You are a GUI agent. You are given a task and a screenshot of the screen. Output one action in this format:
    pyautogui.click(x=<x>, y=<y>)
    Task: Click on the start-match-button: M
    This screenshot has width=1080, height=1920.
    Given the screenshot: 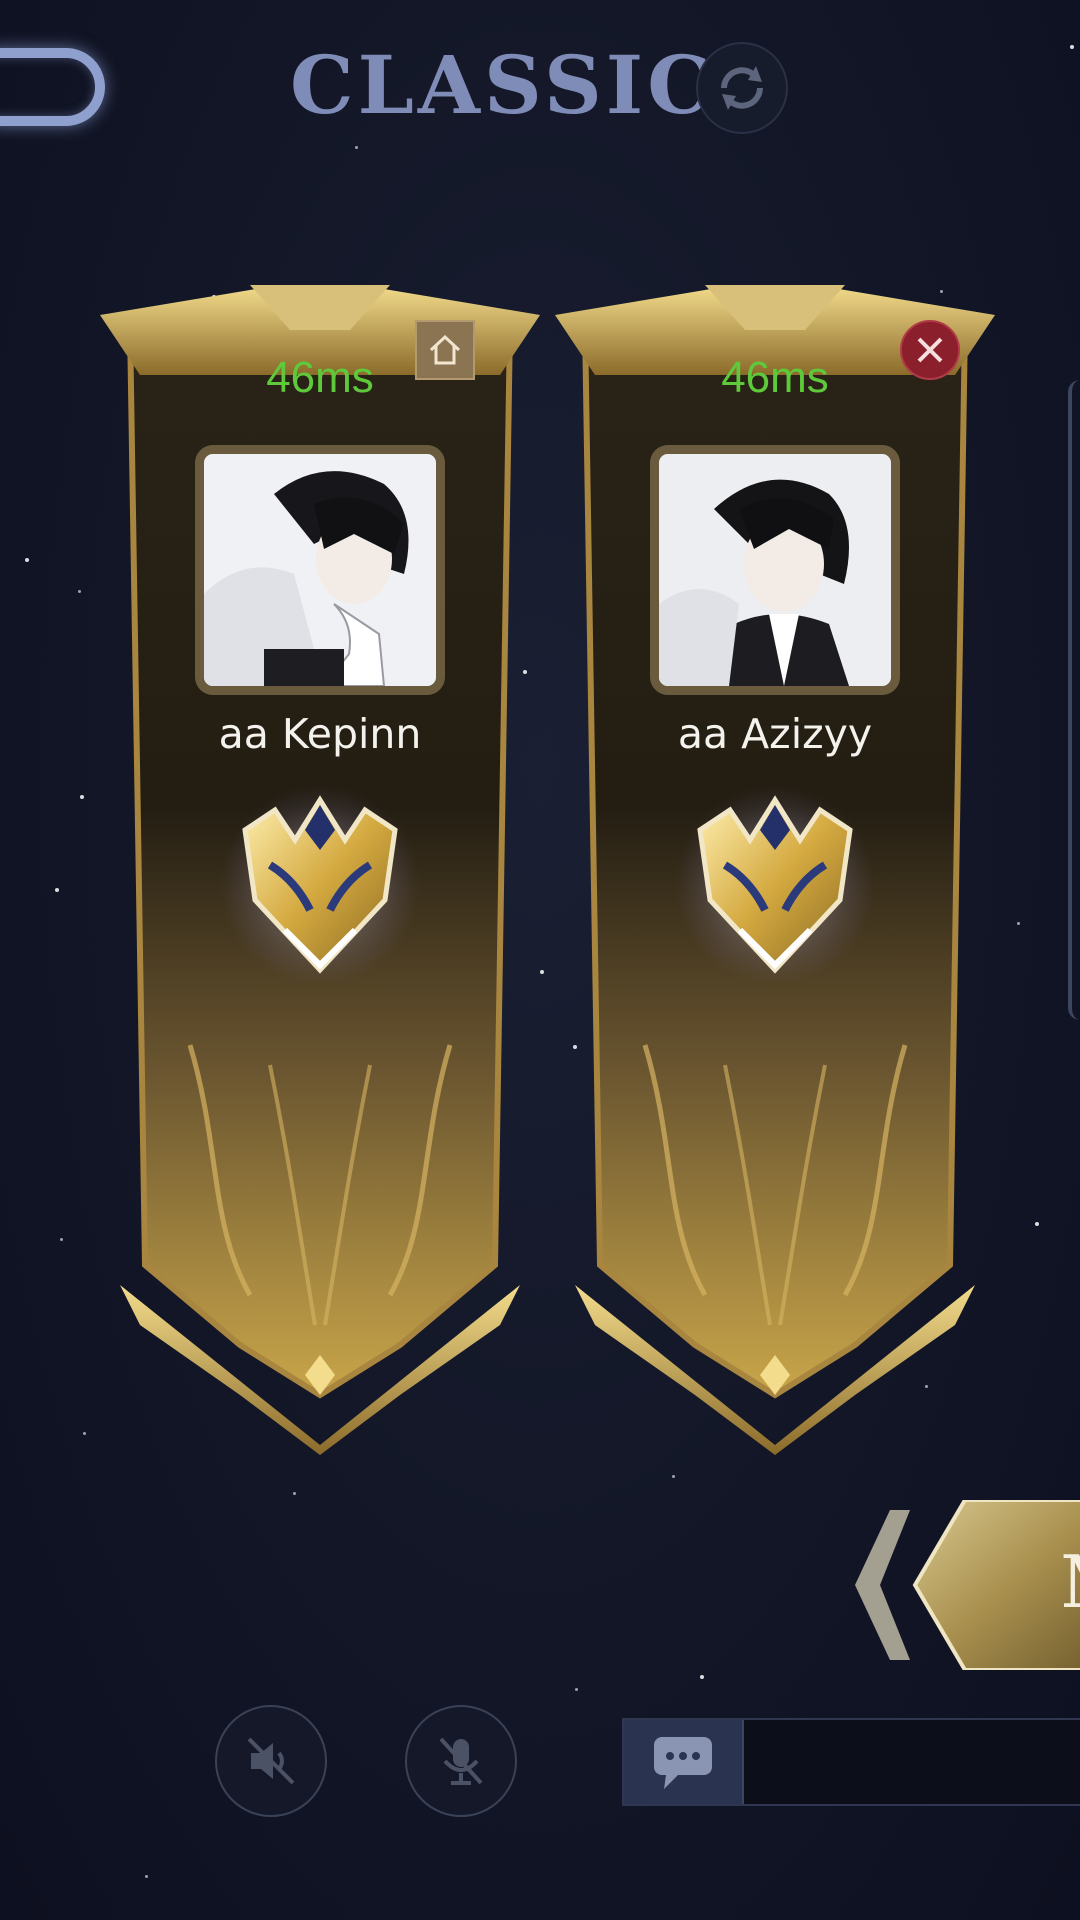 What is the action you would take?
    pyautogui.click(x=965, y=1585)
    